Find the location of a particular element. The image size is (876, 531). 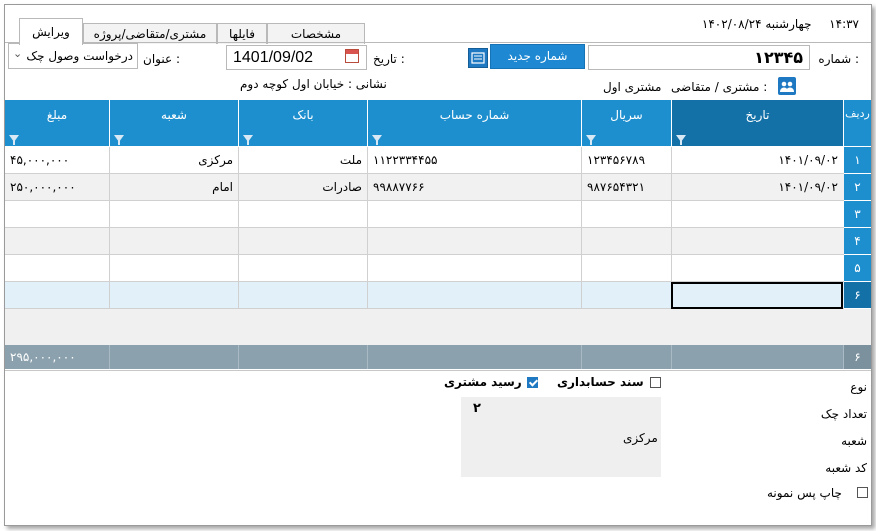

column-header-date: تاریخ is located at coordinates (757, 123).